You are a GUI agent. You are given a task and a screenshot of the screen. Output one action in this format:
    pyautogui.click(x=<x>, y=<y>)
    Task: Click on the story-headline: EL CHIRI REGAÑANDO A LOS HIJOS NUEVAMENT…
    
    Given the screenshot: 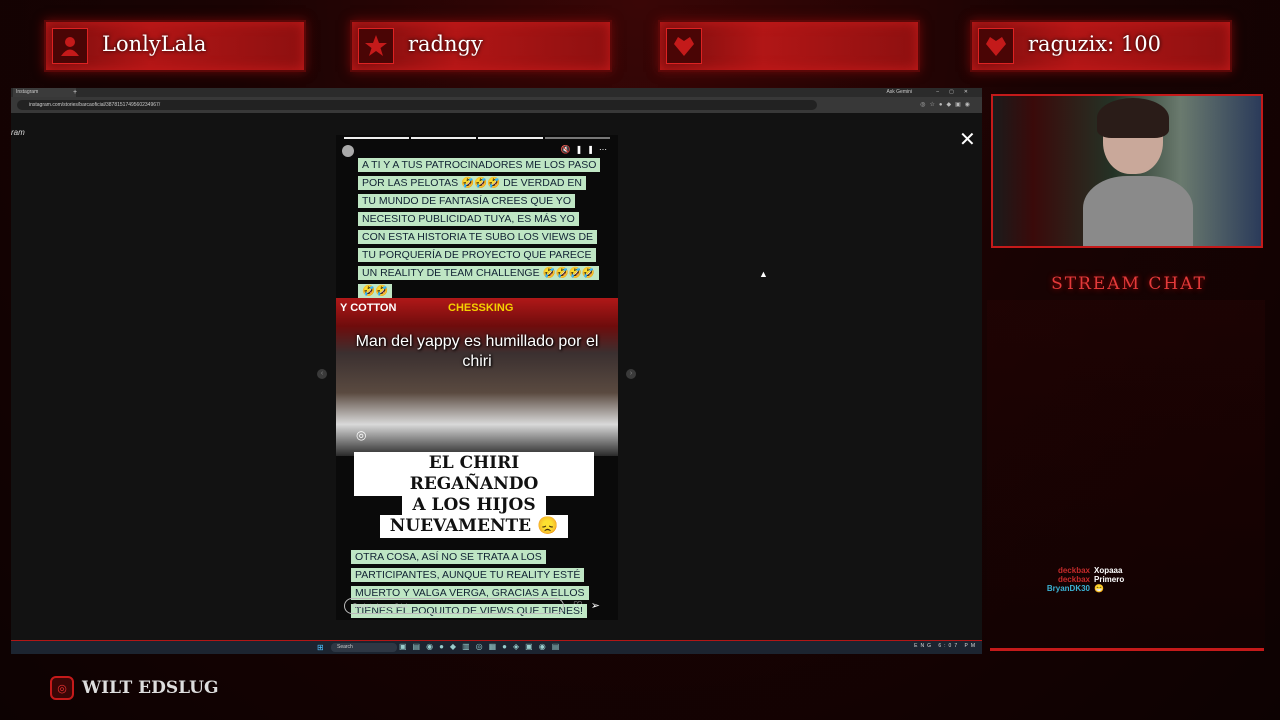 What is the action you would take?
    pyautogui.click(x=474, y=495)
    